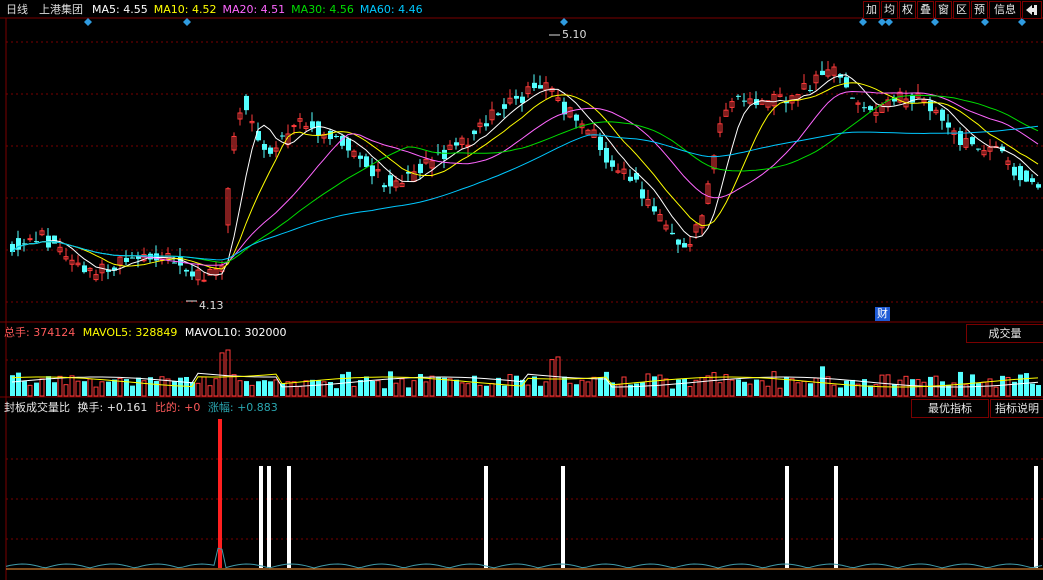 Image resolution: width=1043 pixels, height=580 pixels. Describe the element at coordinates (961, 10) in the screenshot. I see `range-button: 区` at that location.